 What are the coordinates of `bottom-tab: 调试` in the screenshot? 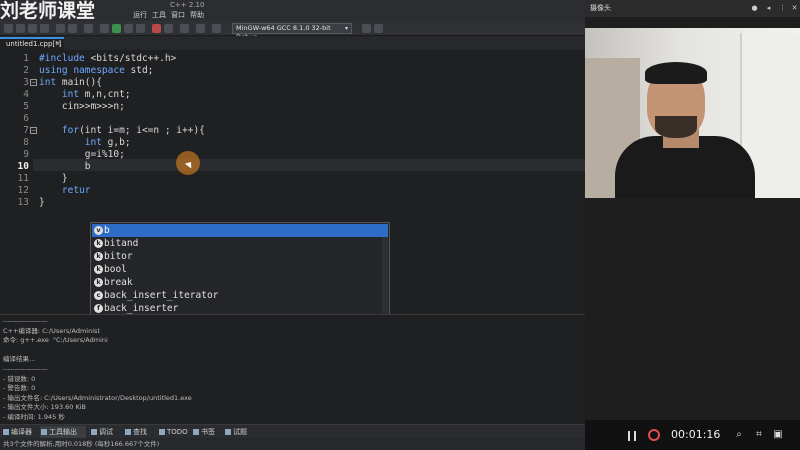 It's located at (105, 432).